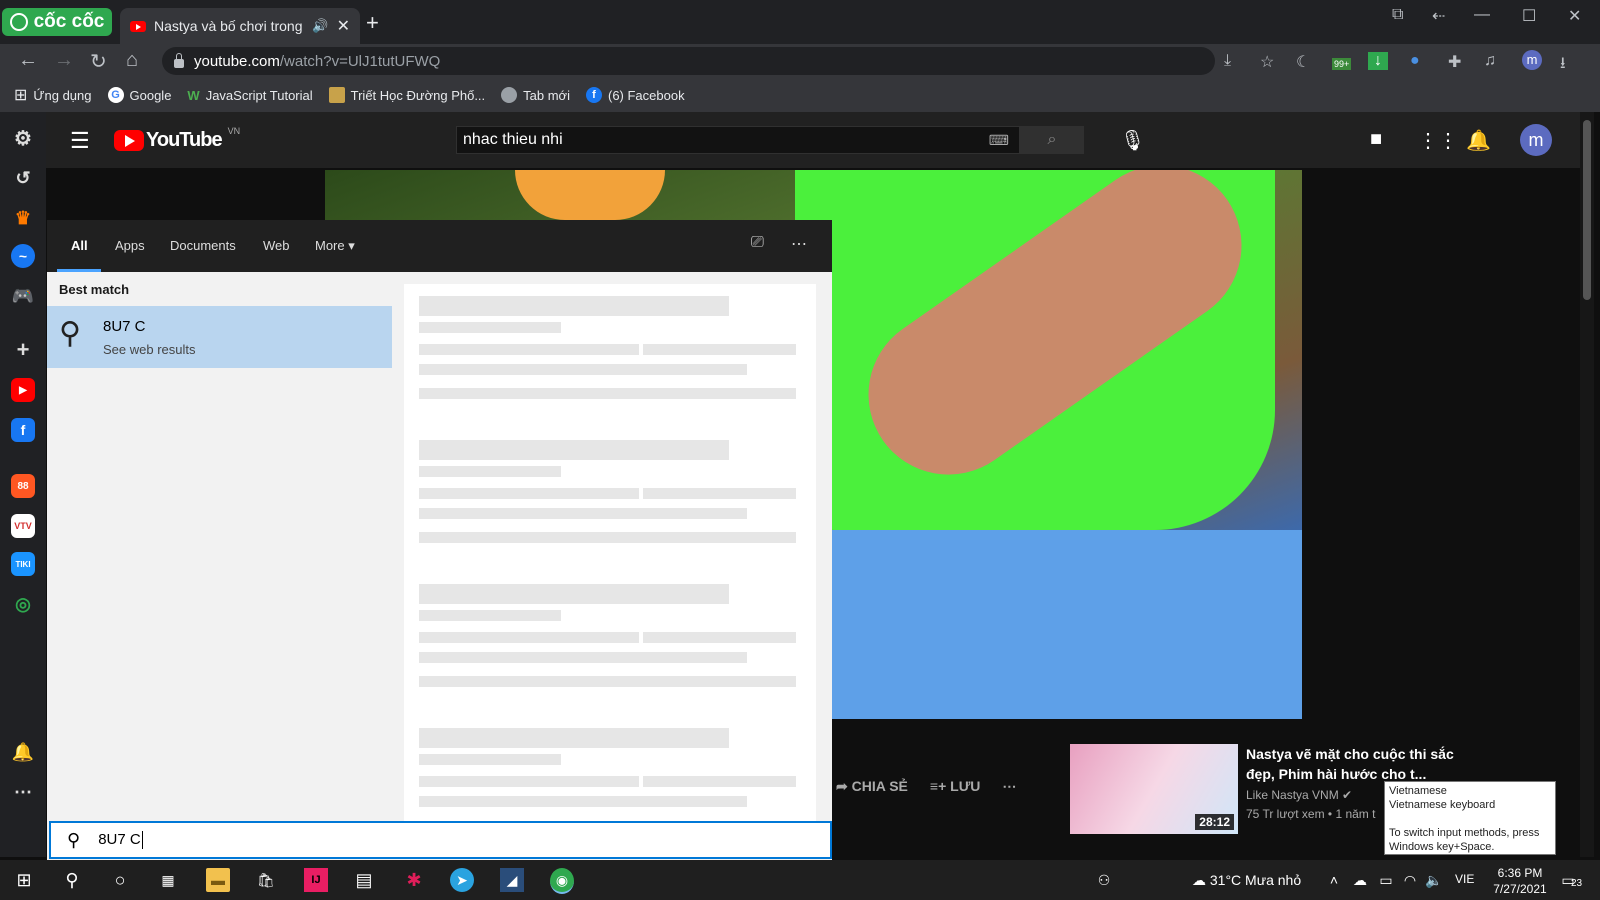 The image size is (1600, 900). What do you see at coordinates (999, 140) in the screenshot?
I see `keyboard-icon: ⌨` at bounding box center [999, 140].